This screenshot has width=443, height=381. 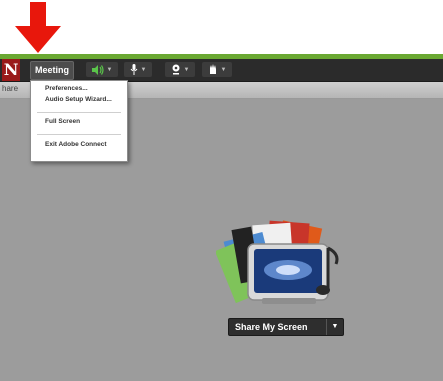 What do you see at coordinates (62, 121) in the screenshot?
I see `menu-item-full-screen: Full Screen` at bounding box center [62, 121].